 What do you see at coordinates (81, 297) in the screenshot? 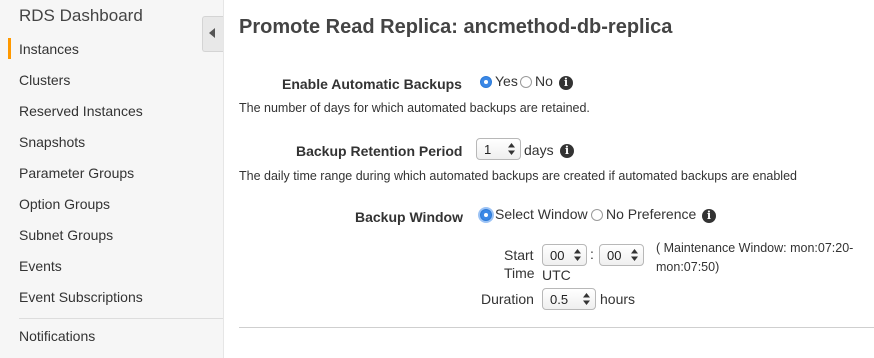
I see `sidebar-item-event-subscriptions: Event Subscriptions` at bounding box center [81, 297].